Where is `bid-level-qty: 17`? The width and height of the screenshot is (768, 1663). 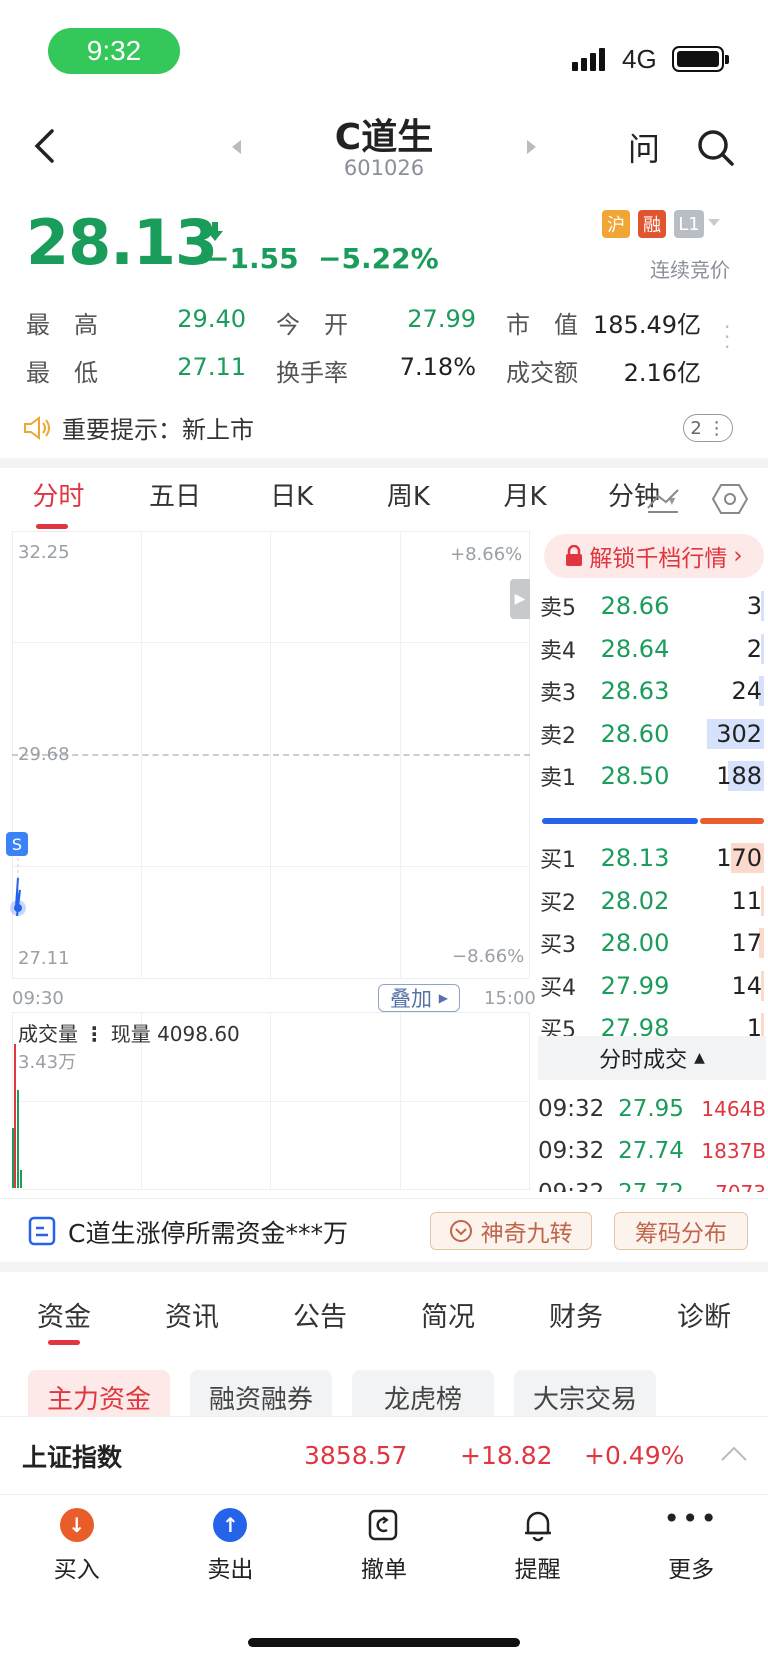
bid-level-qty: 17 is located at coordinates (746, 943).